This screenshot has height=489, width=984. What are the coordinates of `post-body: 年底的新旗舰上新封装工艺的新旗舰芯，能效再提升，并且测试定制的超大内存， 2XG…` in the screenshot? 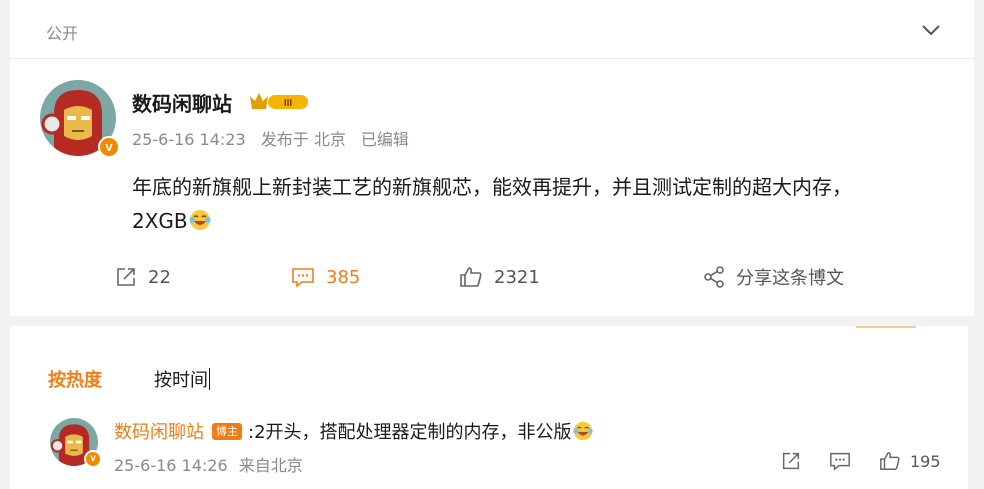 It's located at (542, 204).